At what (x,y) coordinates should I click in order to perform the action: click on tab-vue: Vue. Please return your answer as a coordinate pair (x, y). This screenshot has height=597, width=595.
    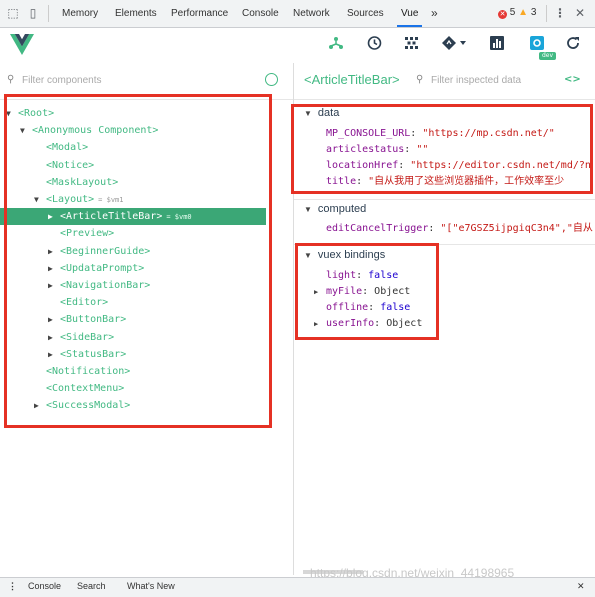
    Looking at the image, I should click on (410, 13).